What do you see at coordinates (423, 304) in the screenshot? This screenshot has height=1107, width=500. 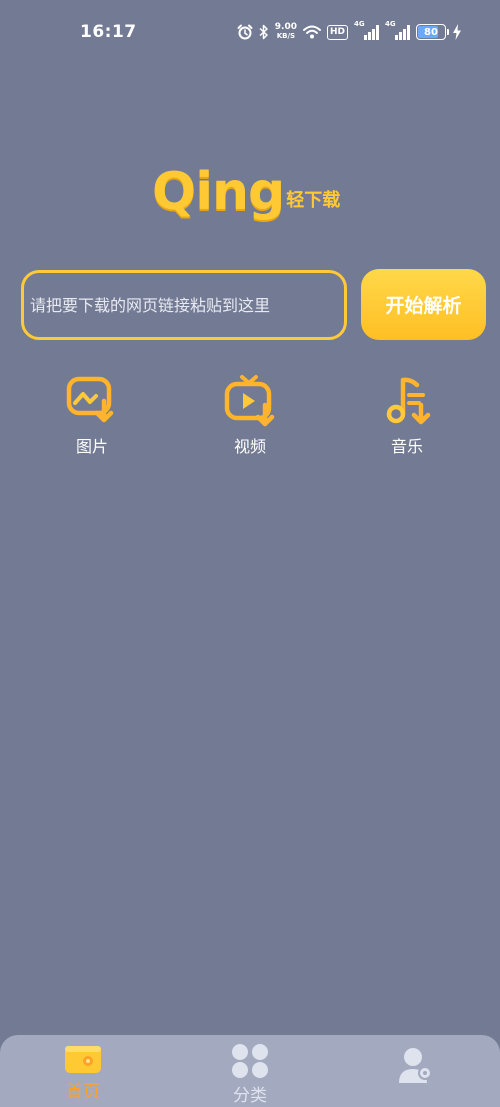 I see `start-parse-button: 开始解析` at bounding box center [423, 304].